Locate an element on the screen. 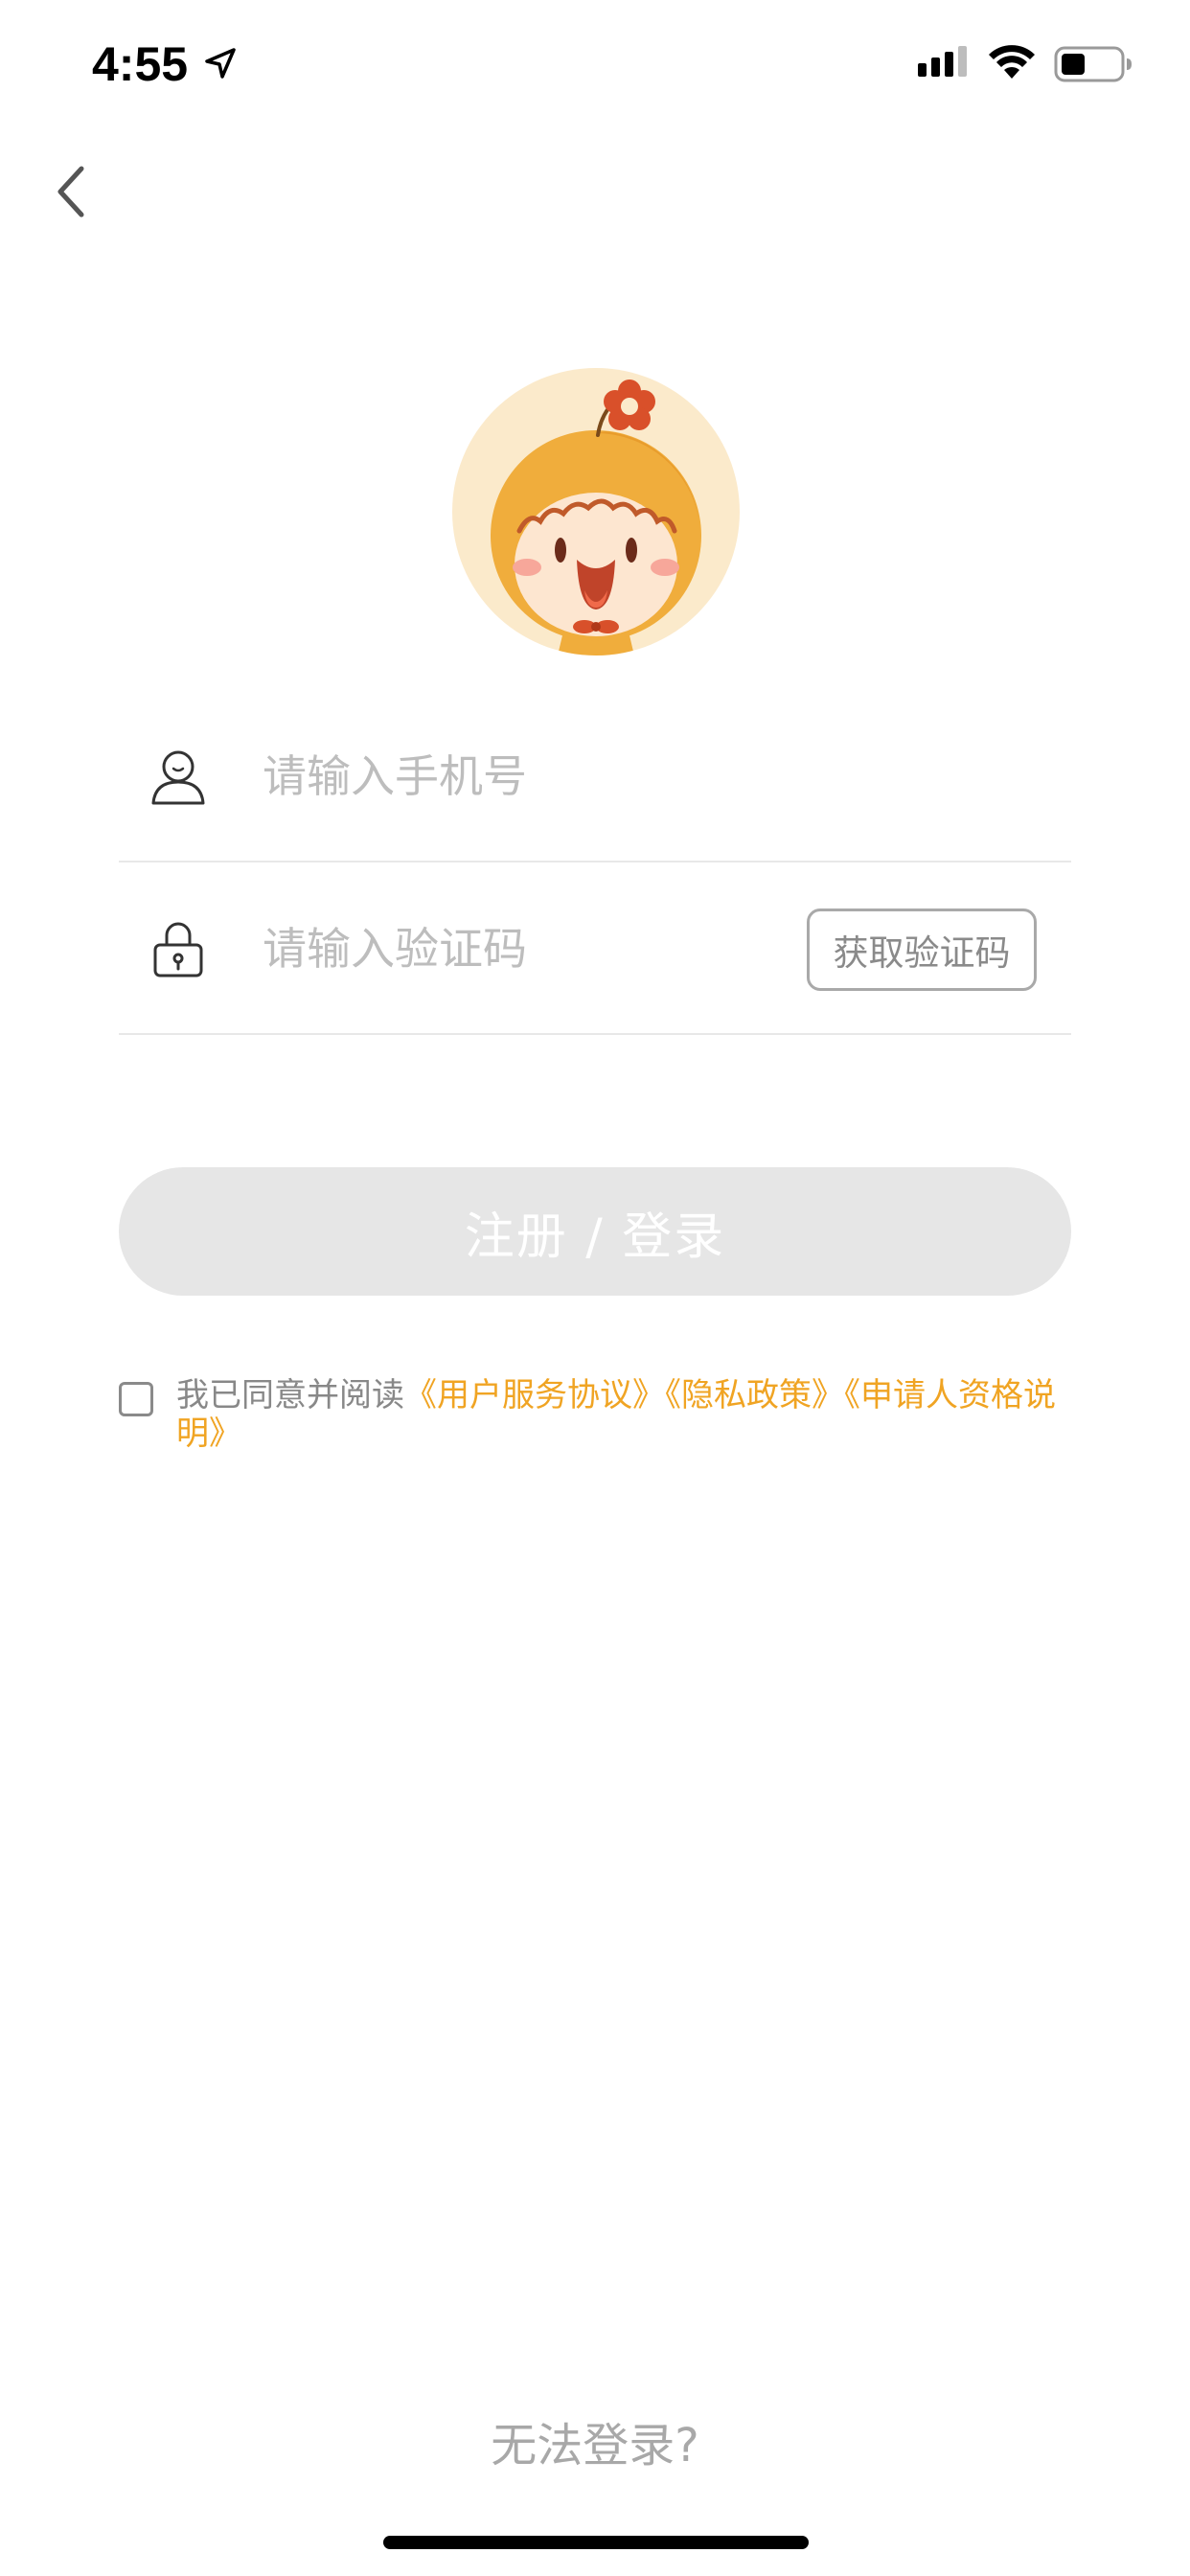 The width and height of the screenshot is (1190, 2576). code-row: 获取验证码 is located at coordinates (595, 948).